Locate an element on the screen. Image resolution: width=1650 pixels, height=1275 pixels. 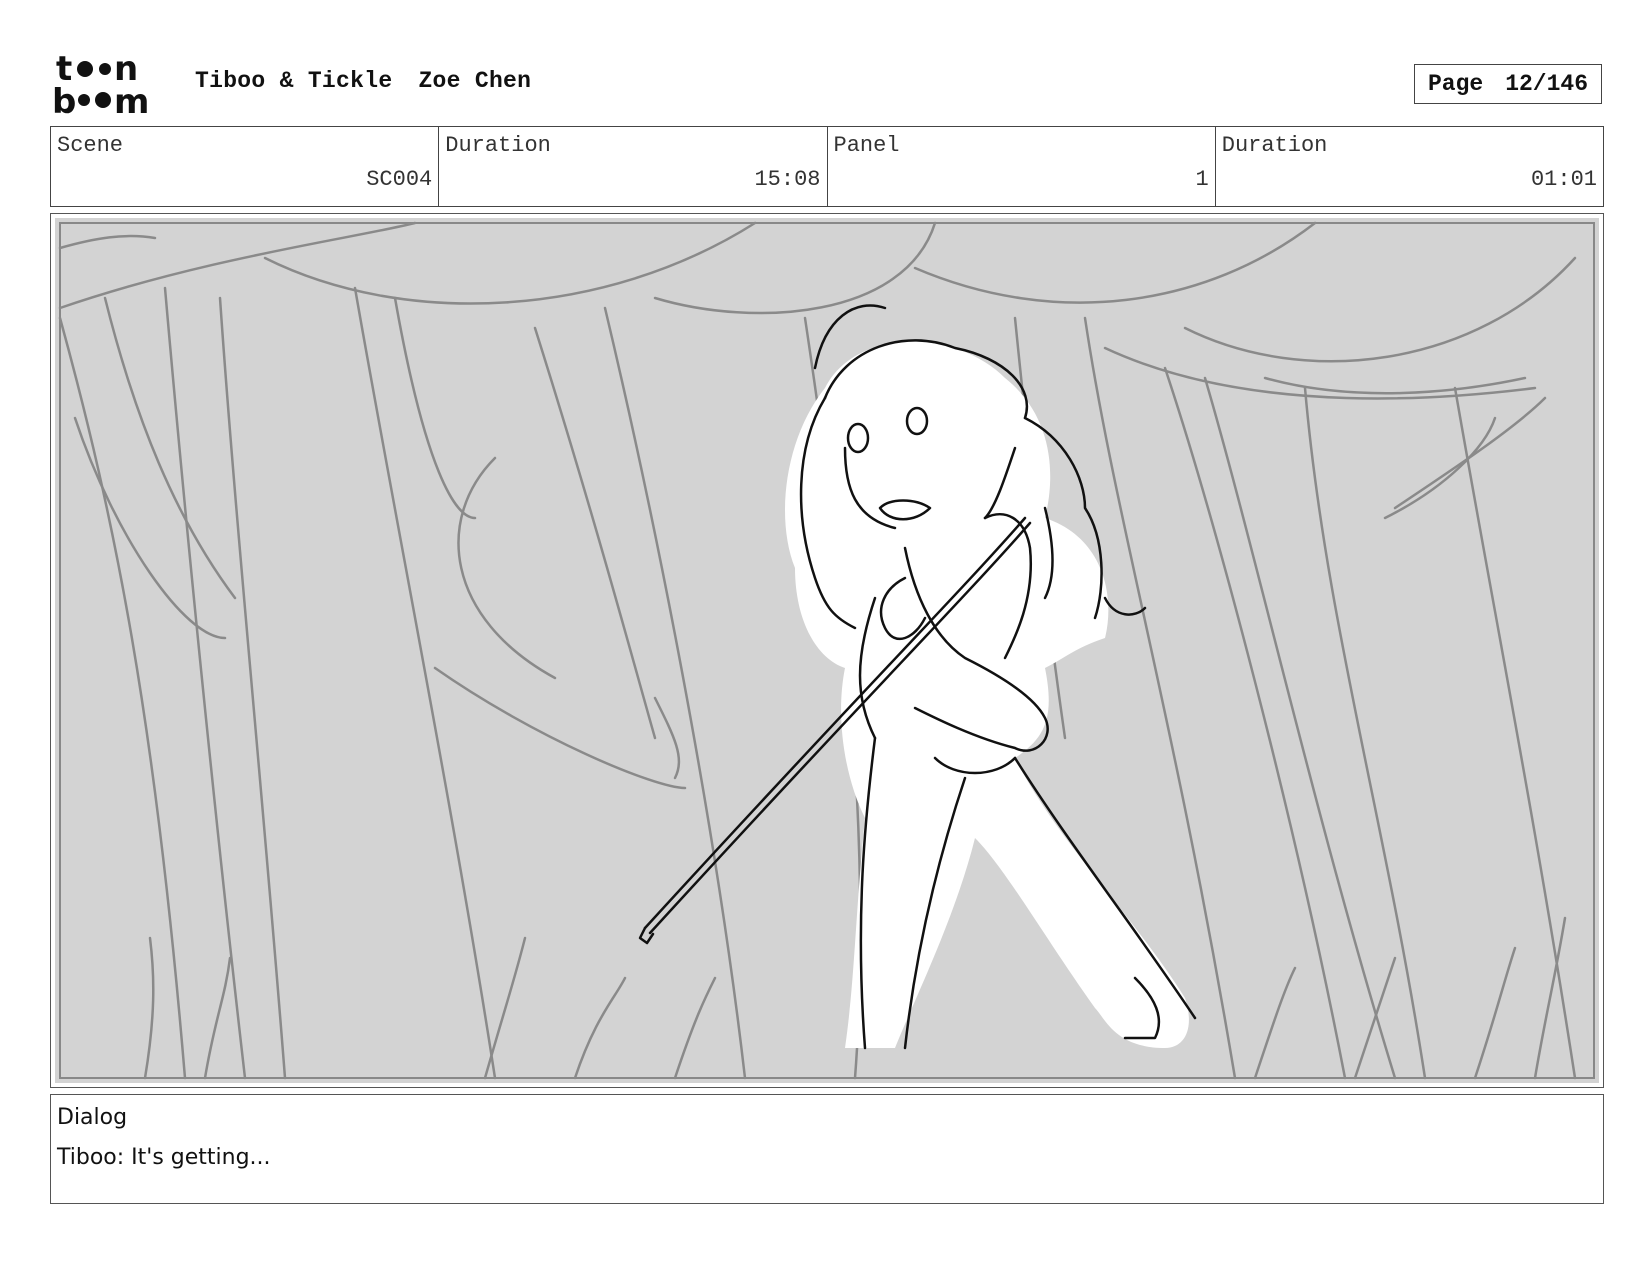
panel-duration-label: Duration is located at coordinates (1274, 145).